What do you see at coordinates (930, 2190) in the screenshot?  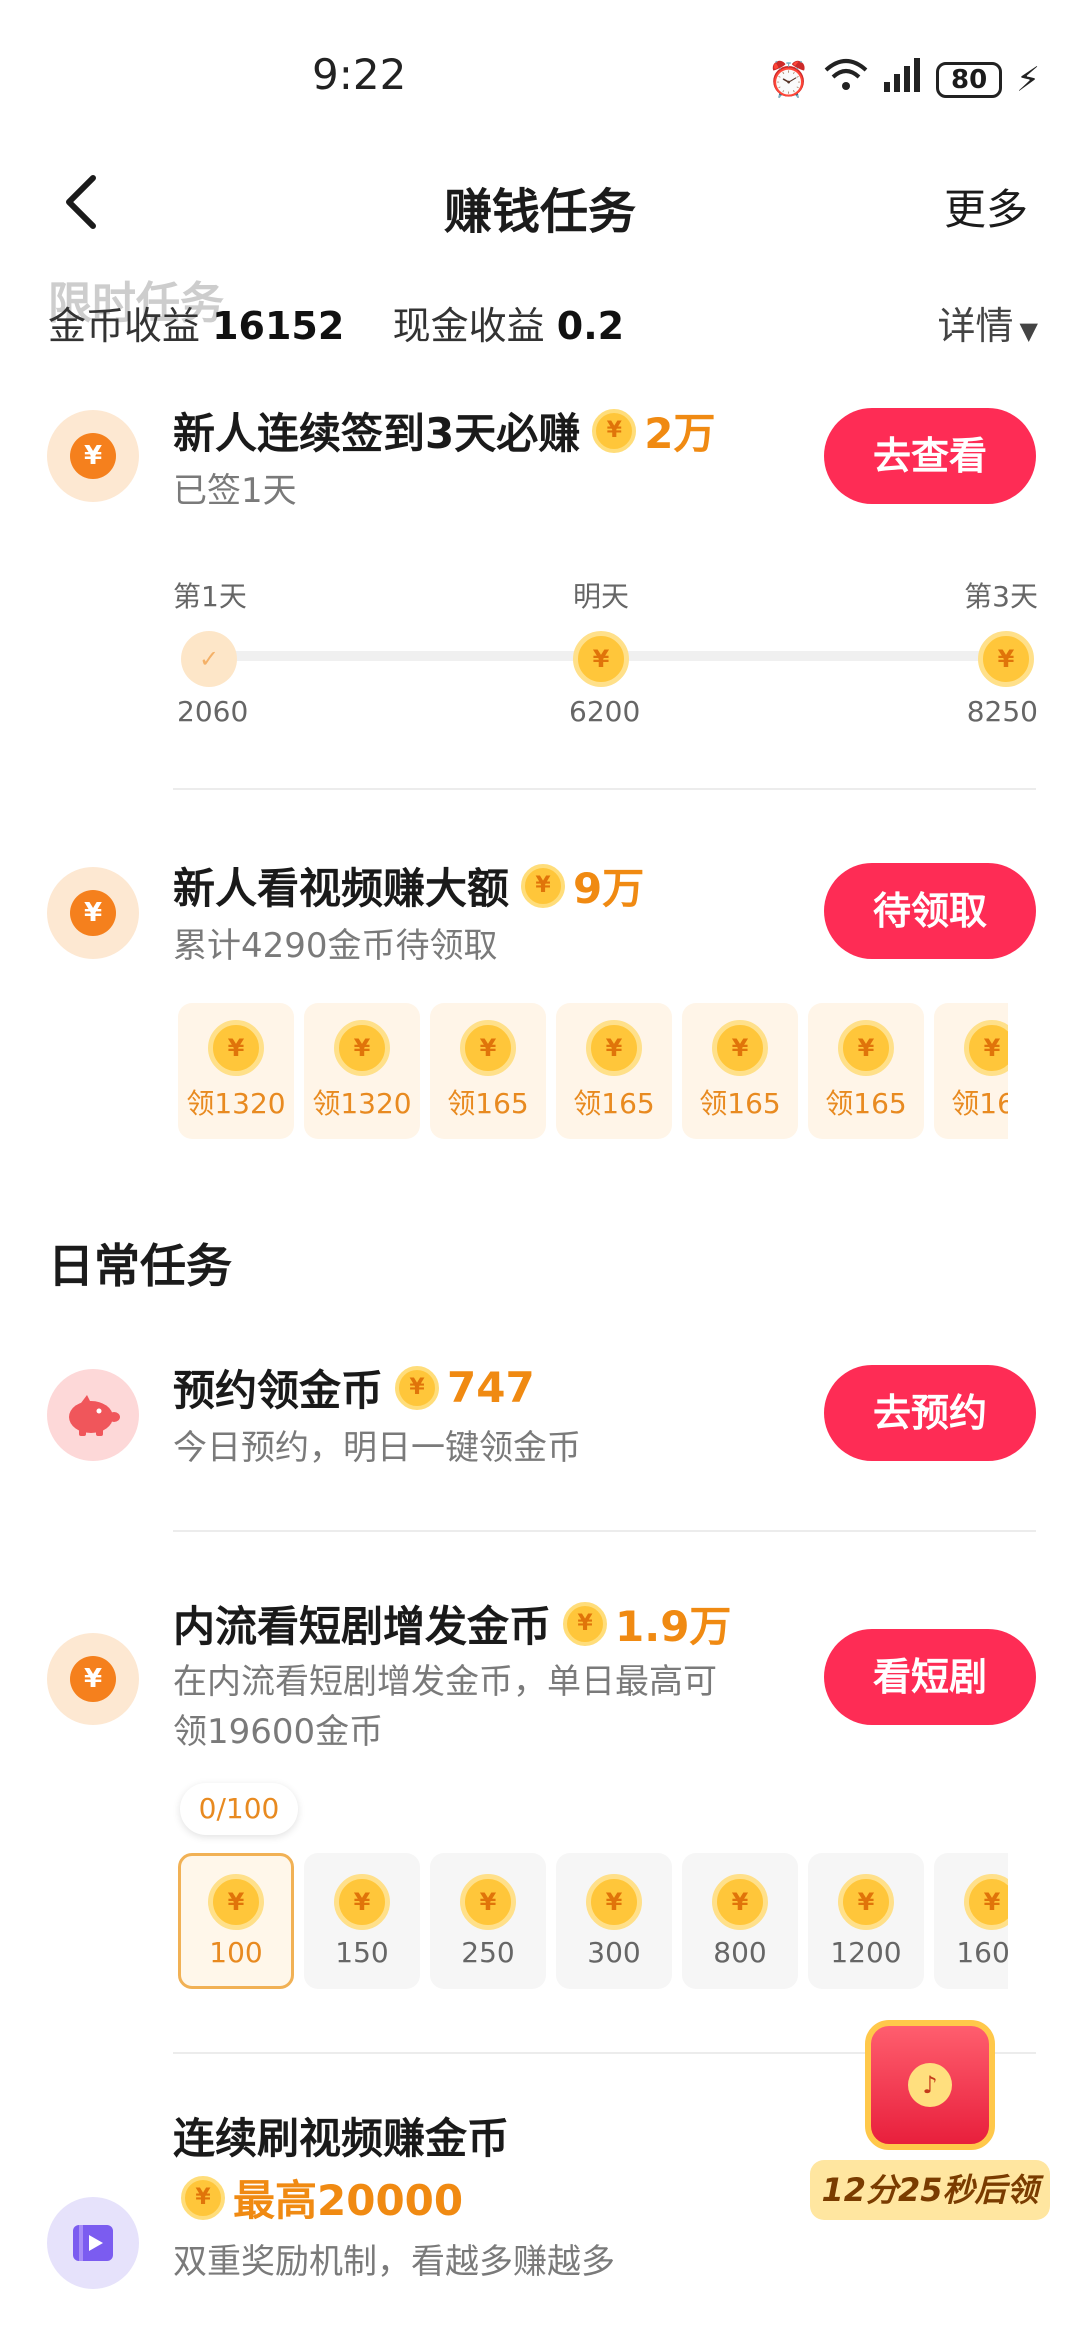 I see `countdown-timer: 12分25秒后领` at bounding box center [930, 2190].